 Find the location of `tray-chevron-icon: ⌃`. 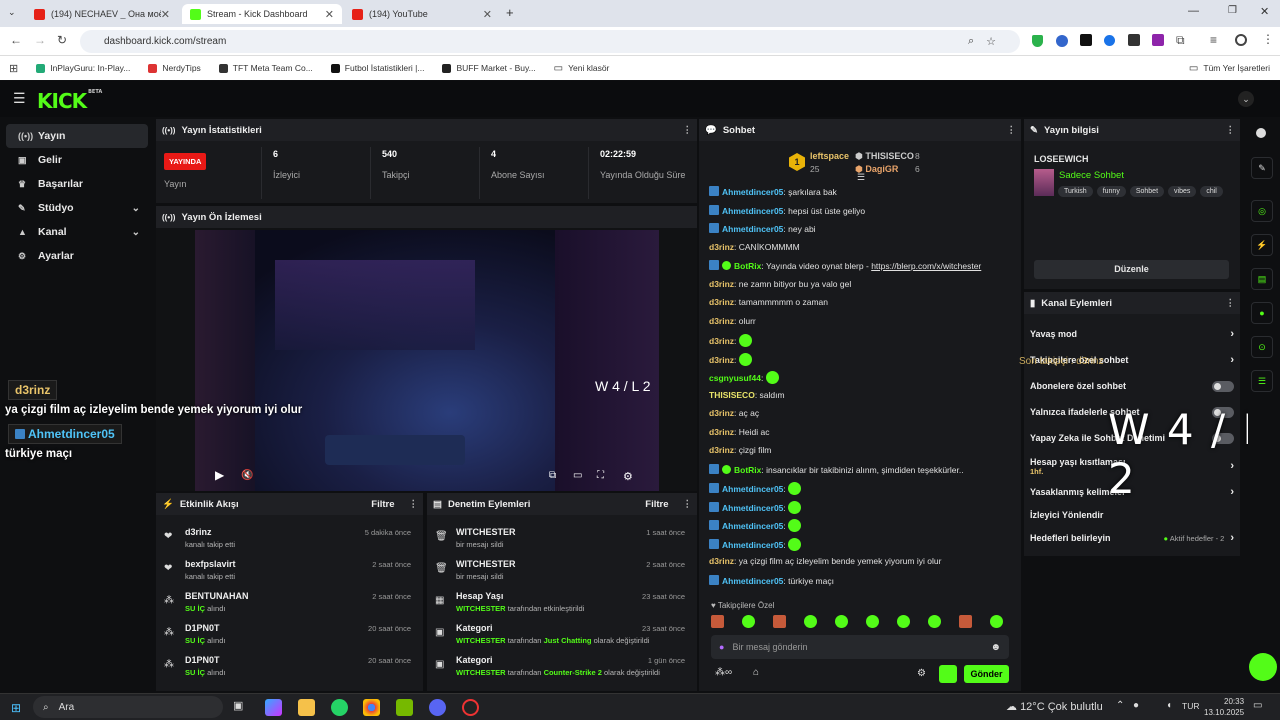

tray-chevron-icon: ⌃ is located at coordinates (1120, 705).